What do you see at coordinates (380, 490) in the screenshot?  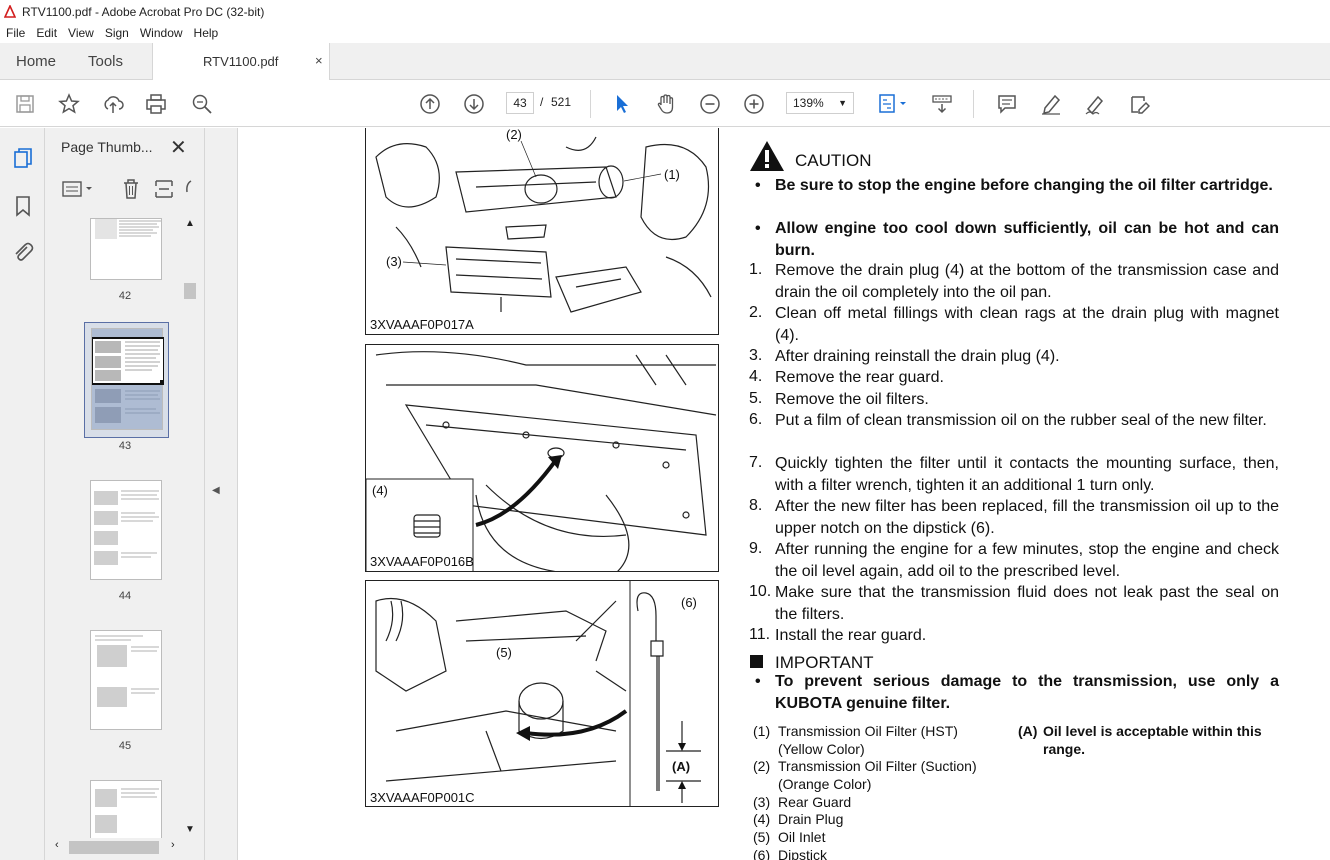 I see `callout-4: (4)` at bounding box center [380, 490].